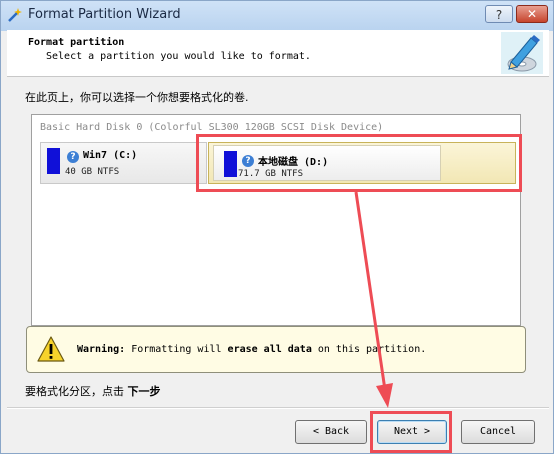 The width and height of the screenshot is (554, 454). What do you see at coordinates (373, 299) in the screenshot?
I see `annotation-arrow-icon` at bounding box center [373, 299].